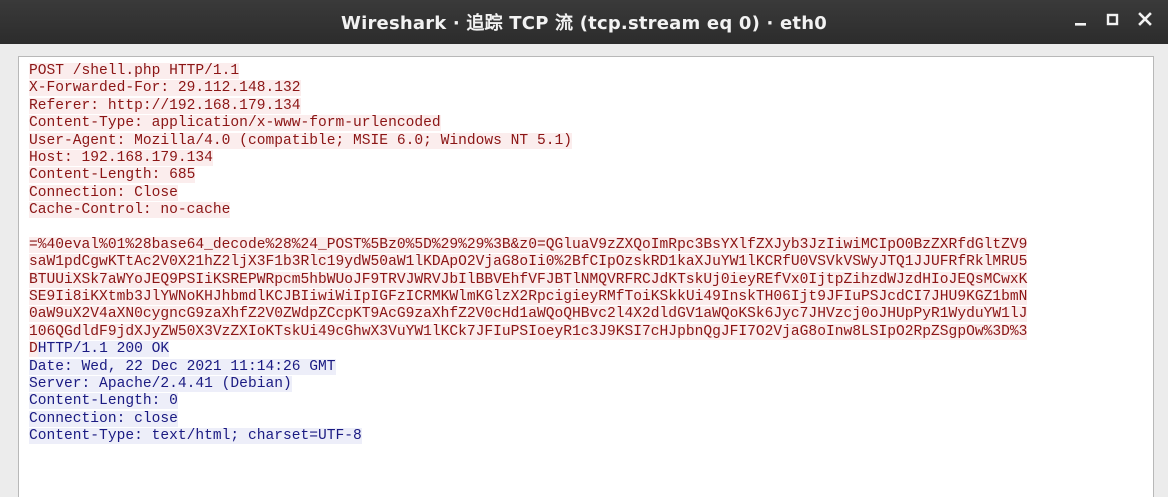 The height and width of the screenshot is (497, 1168). Describe the element at coordinates (585, 349) in the screenshot. I see `request-body-line: DHTTP/1.1 200 OK` at that location.